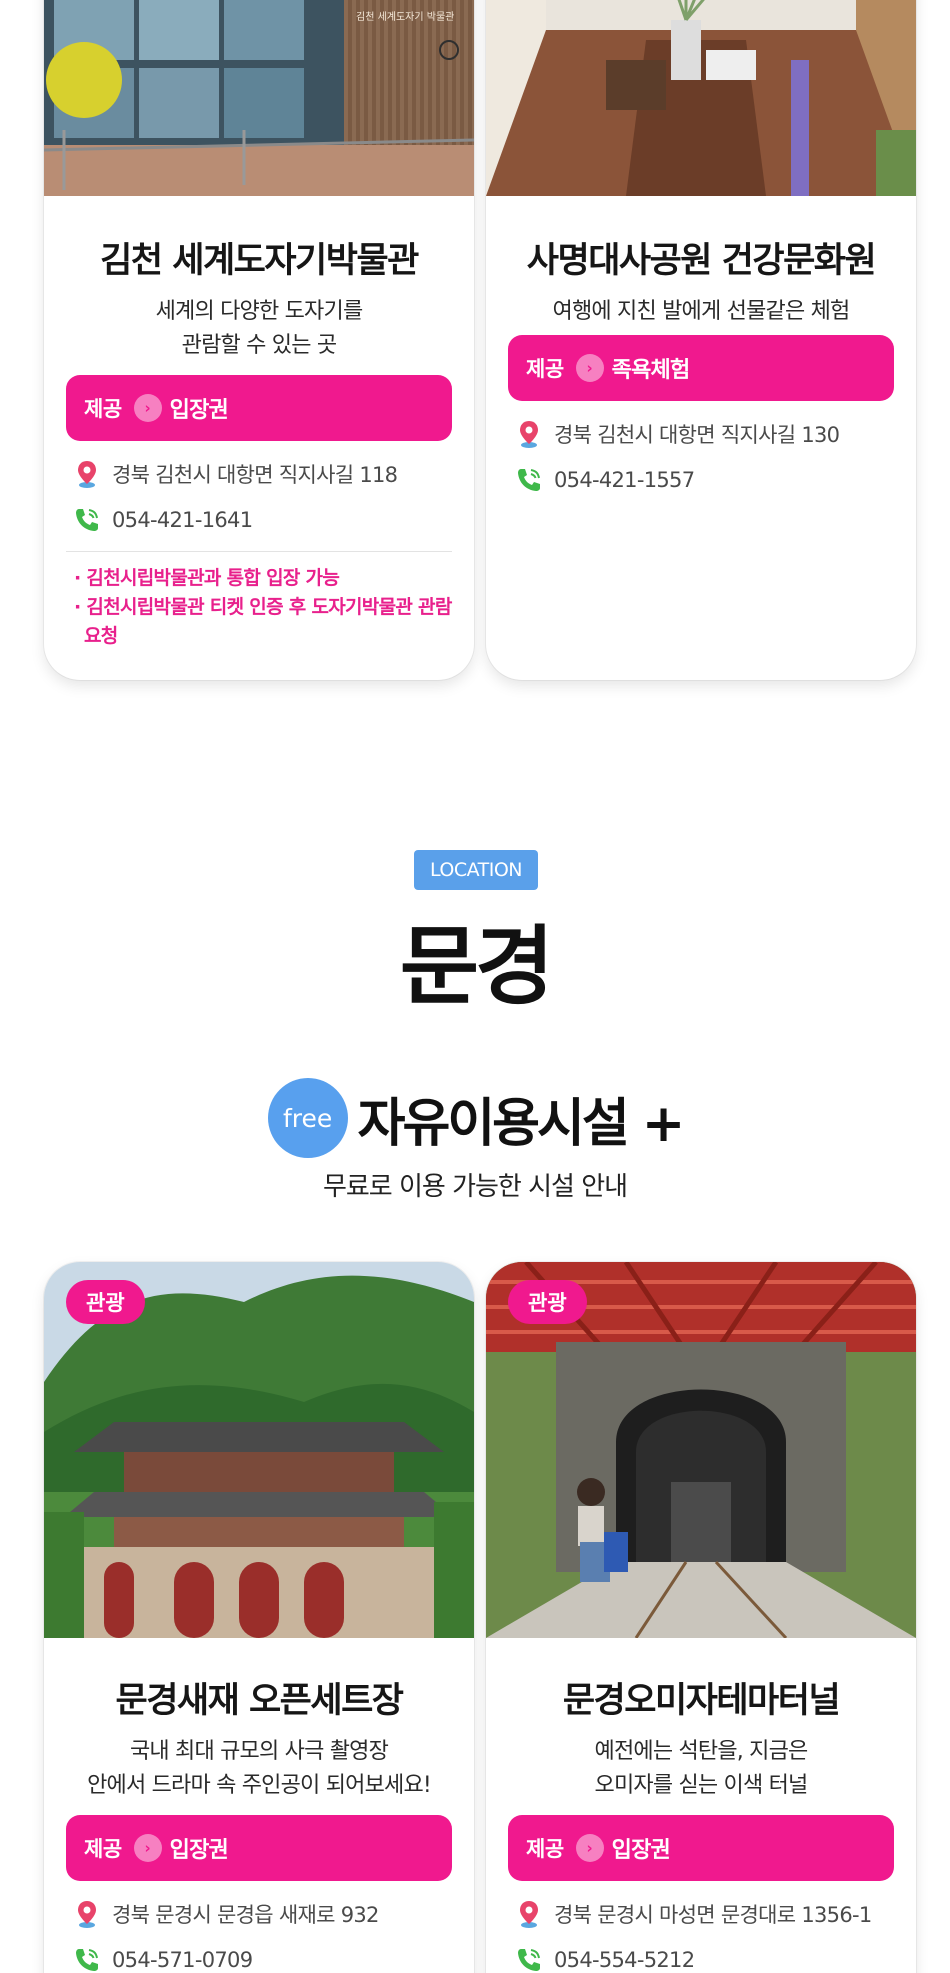  What do you see at coordinates (207, 578) in the screenshot?
I see `notice-item: · 김천시립박물관과 통합 입장 가능` at bounding box center [207, 578].